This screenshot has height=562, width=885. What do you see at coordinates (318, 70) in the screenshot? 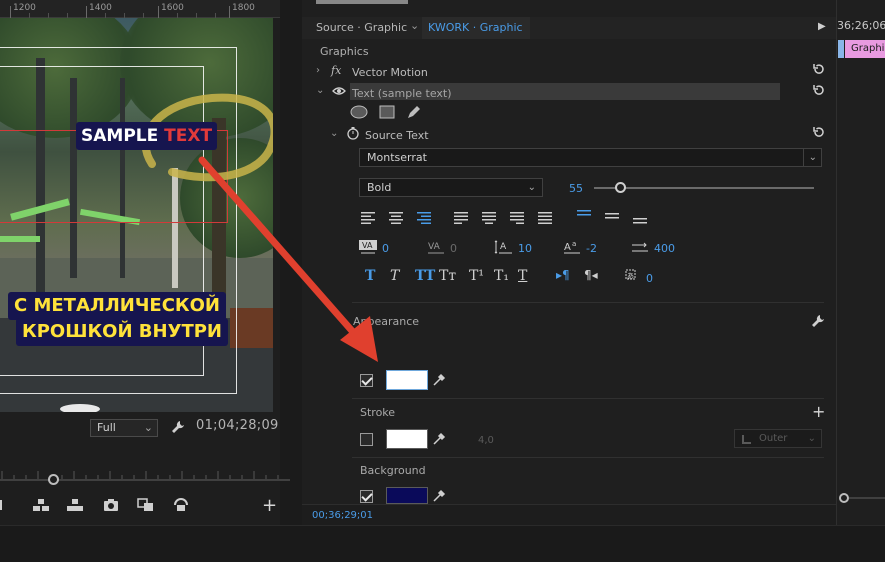
I see `chevron-right-icon: ›` at bounding box center [318, 70].